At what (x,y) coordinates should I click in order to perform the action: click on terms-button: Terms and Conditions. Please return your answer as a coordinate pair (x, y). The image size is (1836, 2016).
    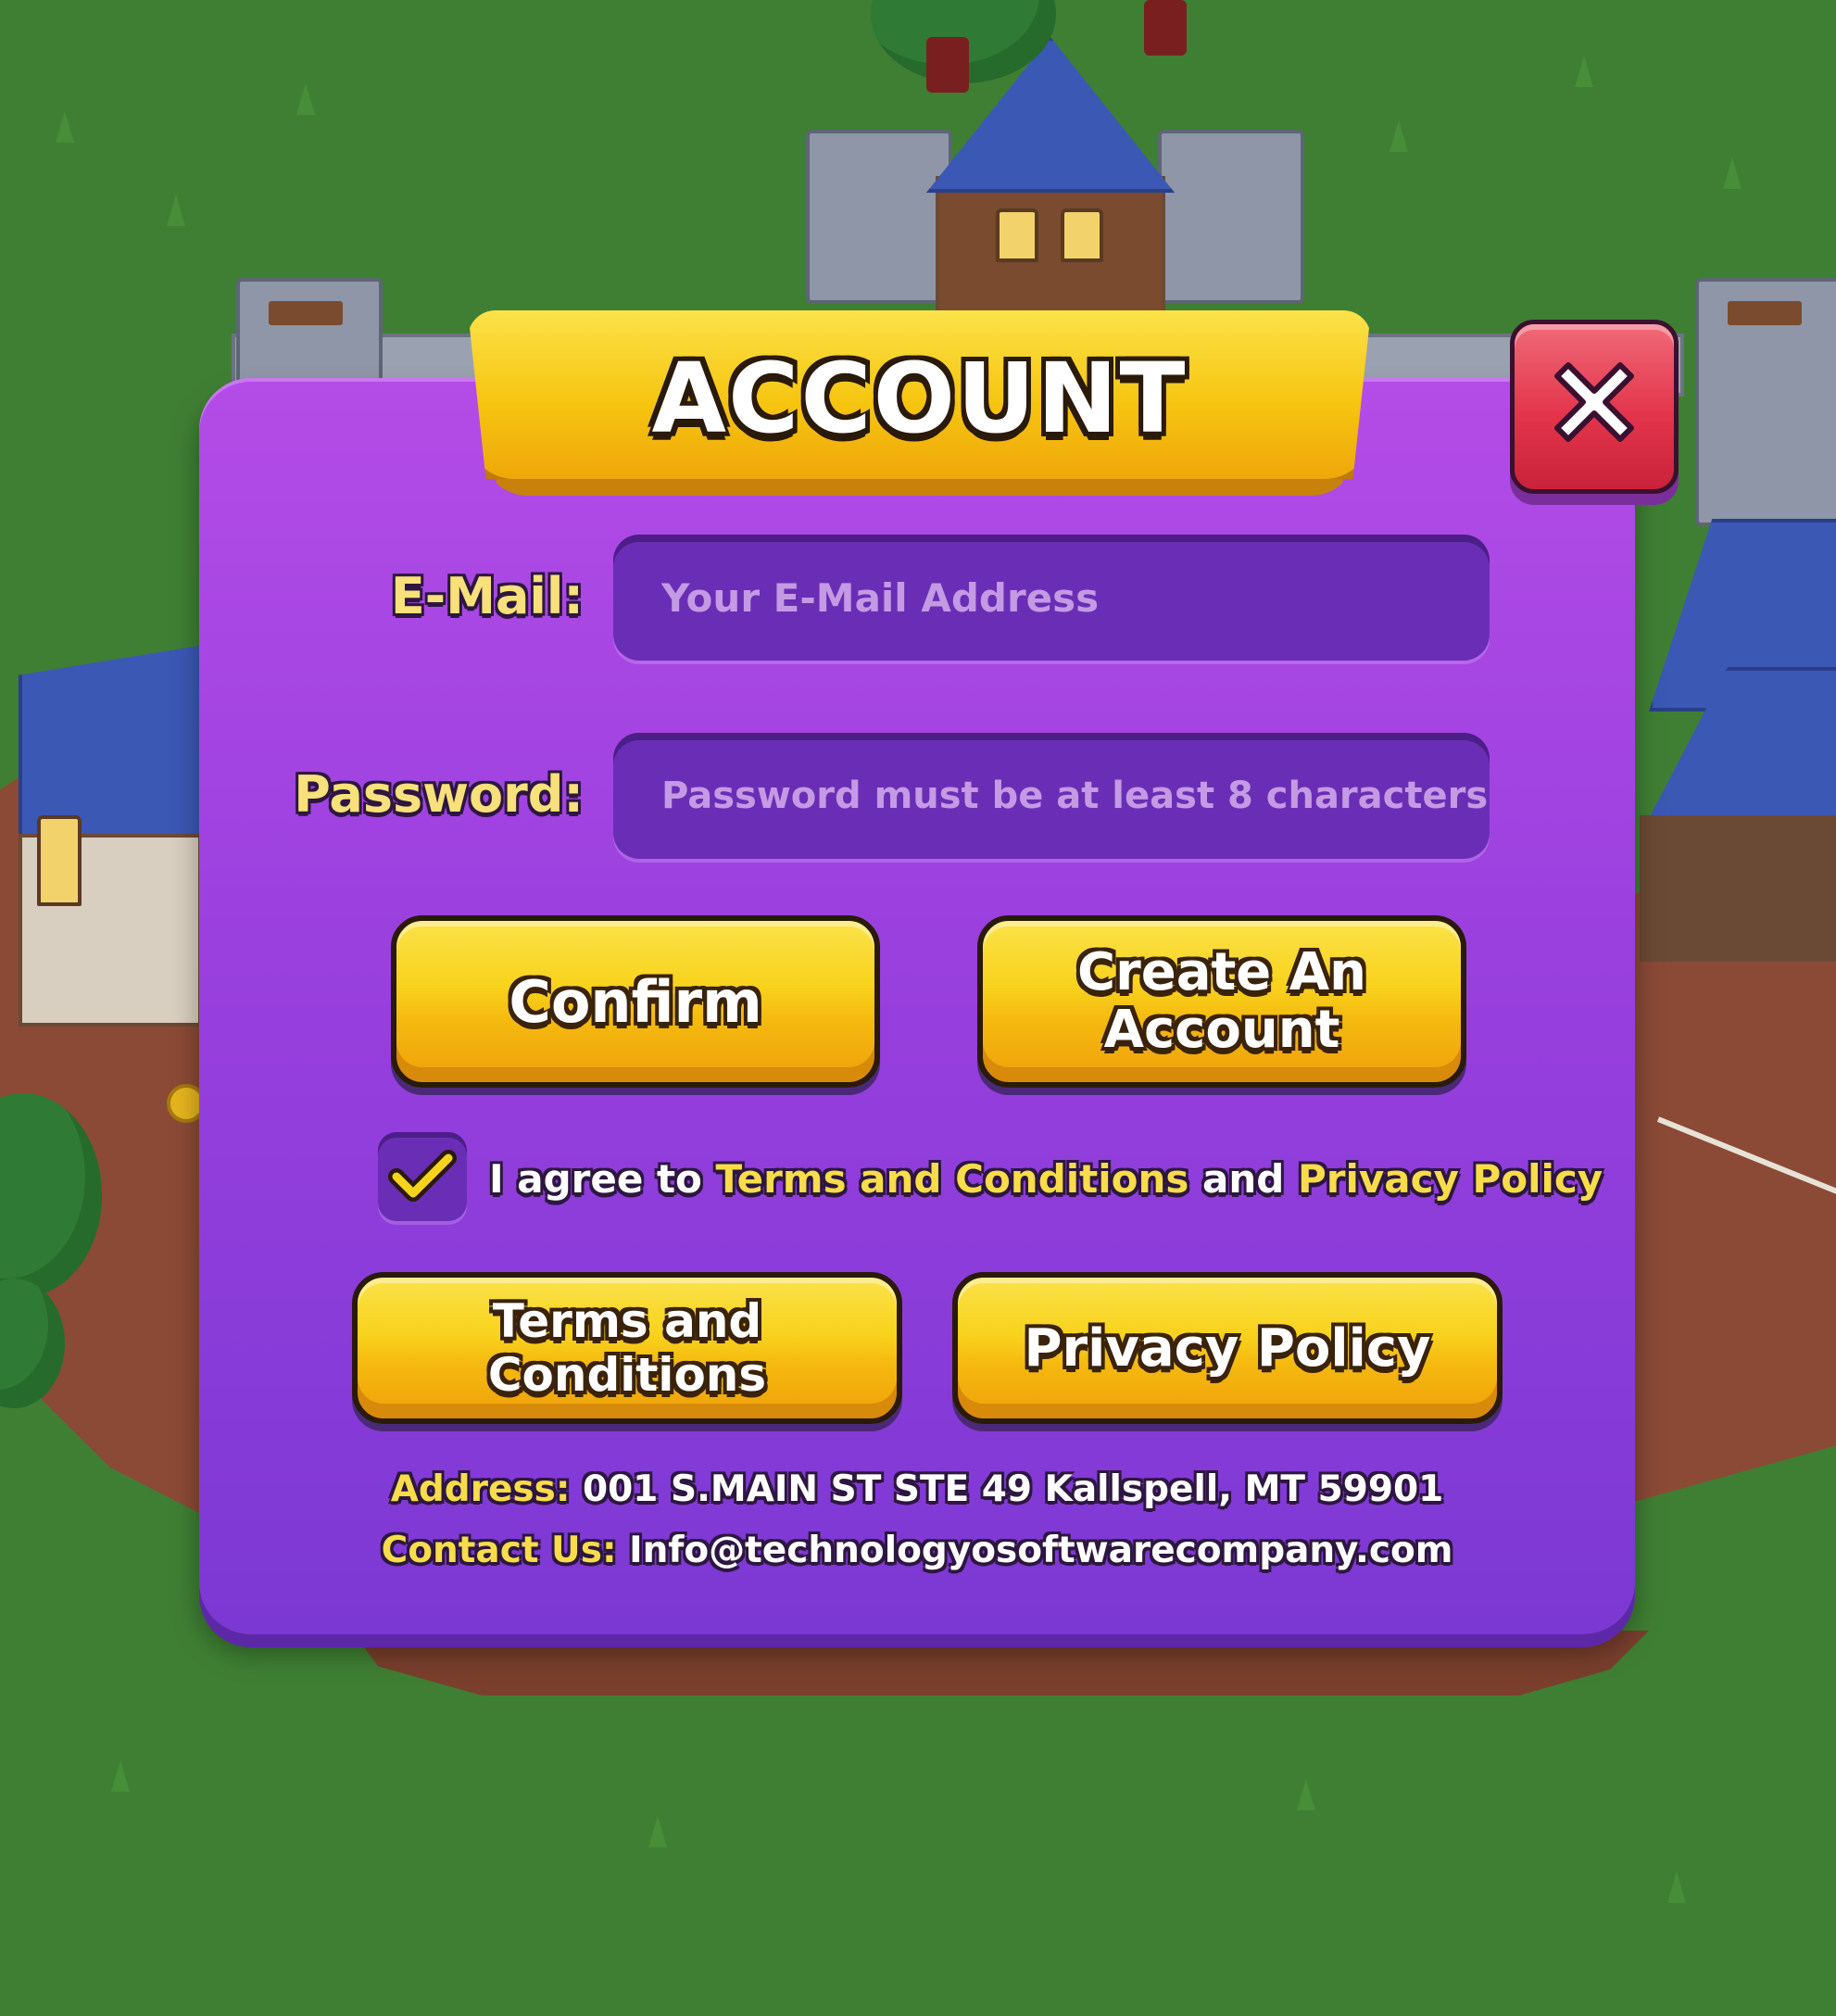
    Looking at the image, I should click on (627, 1348).